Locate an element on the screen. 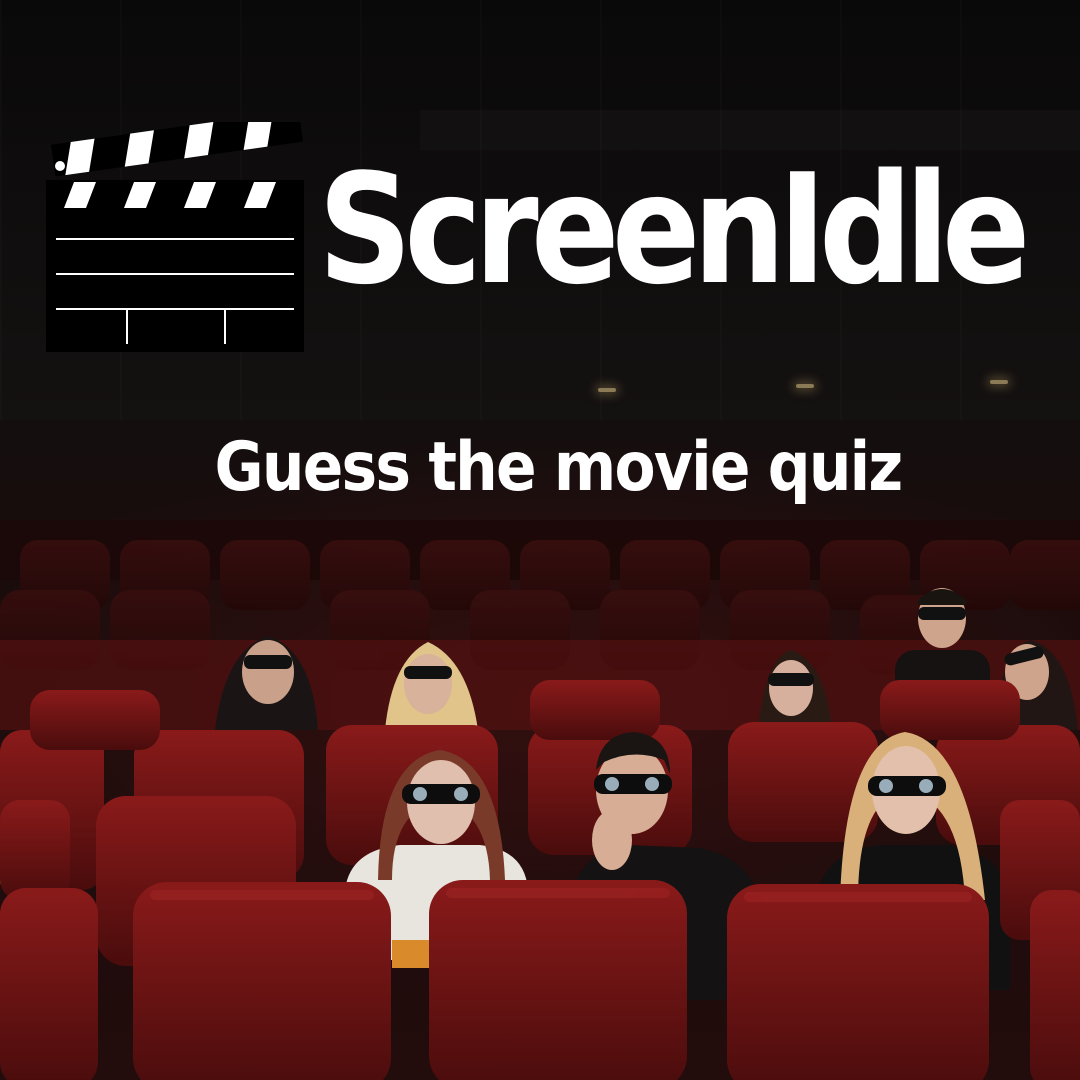 The height and width of the screenshot is (1080, 1080). tagline: Guess the movie quiz is located at coordinates (559, 467).